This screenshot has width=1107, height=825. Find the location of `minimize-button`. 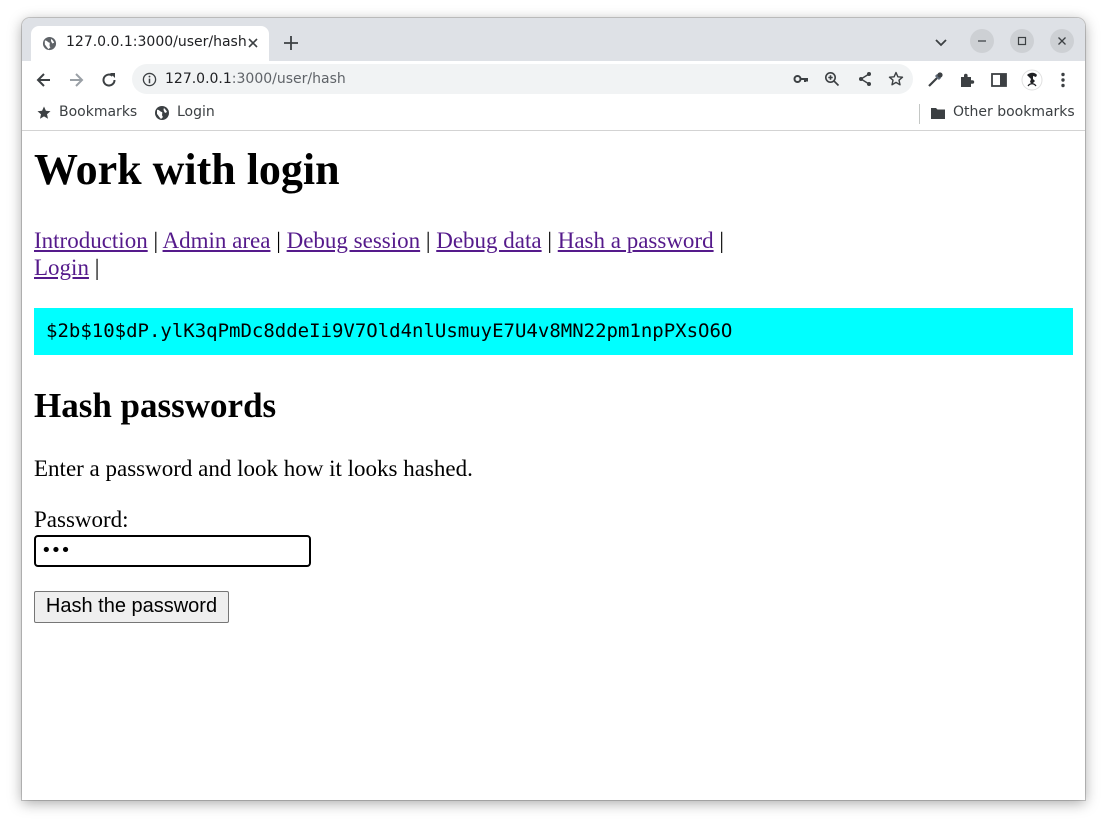

minimize-button is located at coordinates (982, 41).